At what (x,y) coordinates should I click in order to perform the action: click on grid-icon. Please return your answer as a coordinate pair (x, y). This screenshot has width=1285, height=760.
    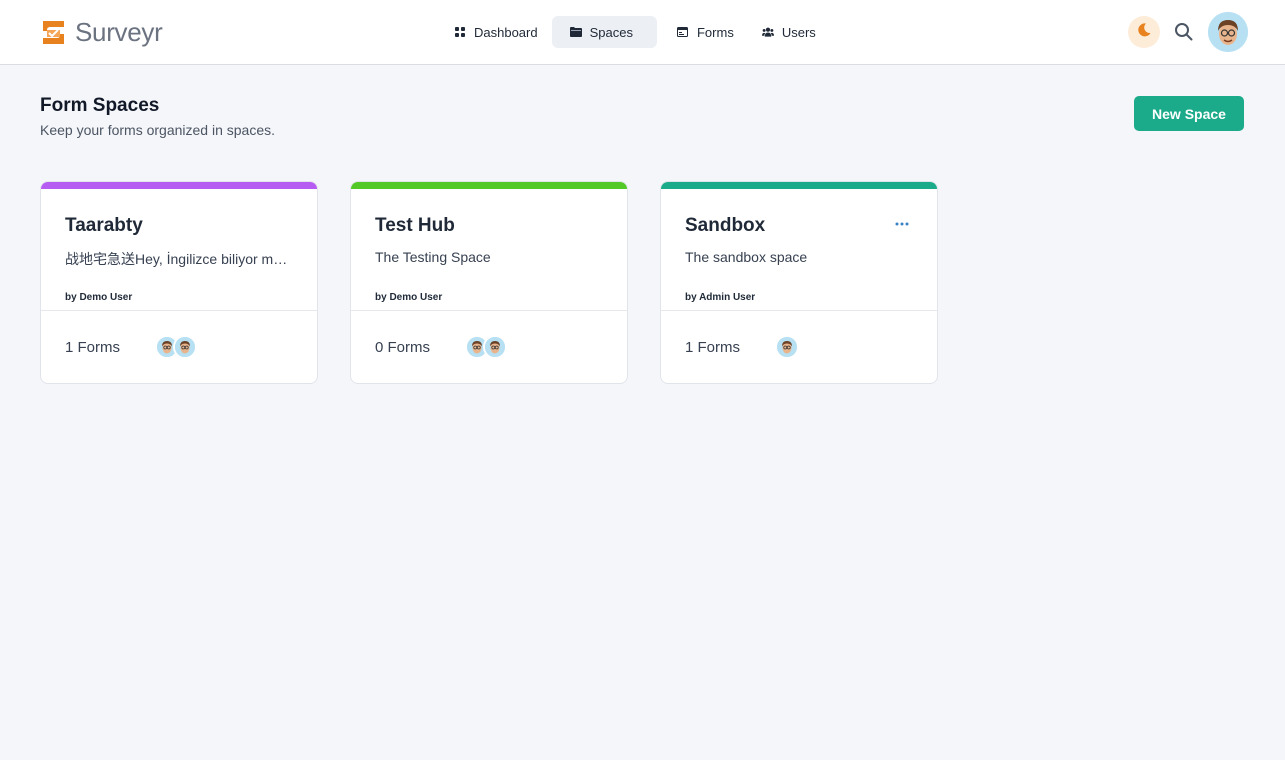
    Looking at the image, I should click on (460, 32).